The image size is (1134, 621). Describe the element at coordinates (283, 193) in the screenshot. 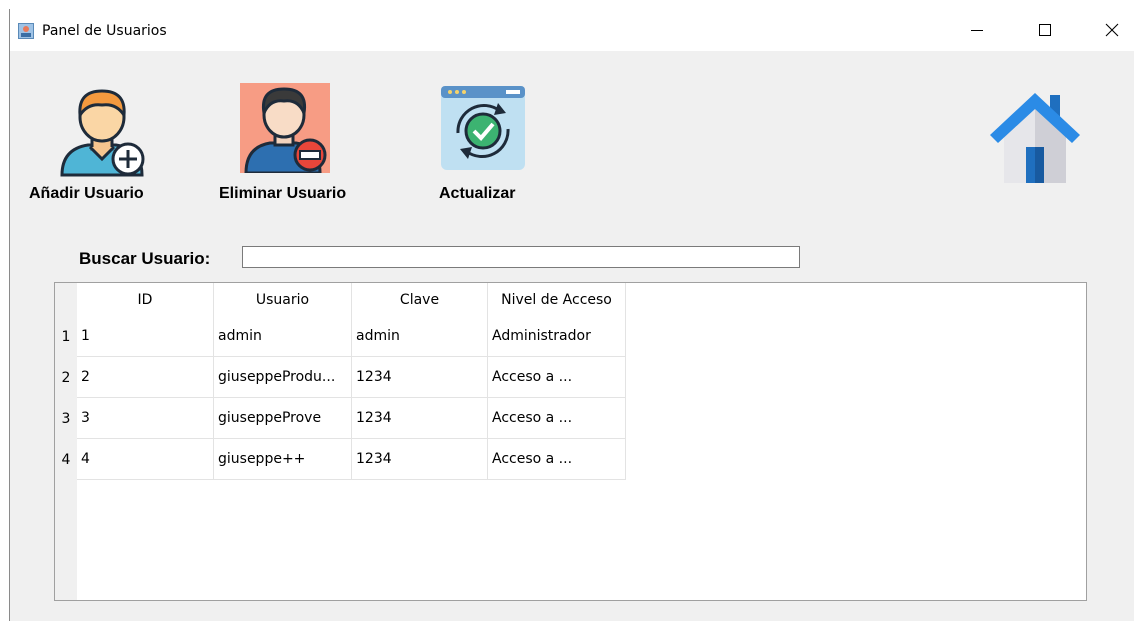

I see `delete-user-label: Eliminar Usuario` at that location.